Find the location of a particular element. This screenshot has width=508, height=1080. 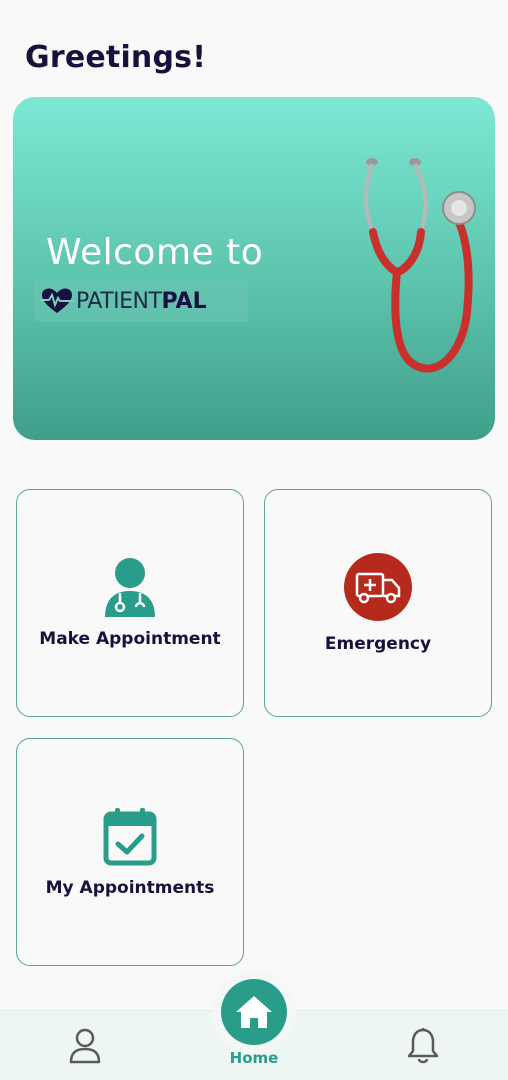

card-label-emergency: Emergency is located at coordinates (378, 644).